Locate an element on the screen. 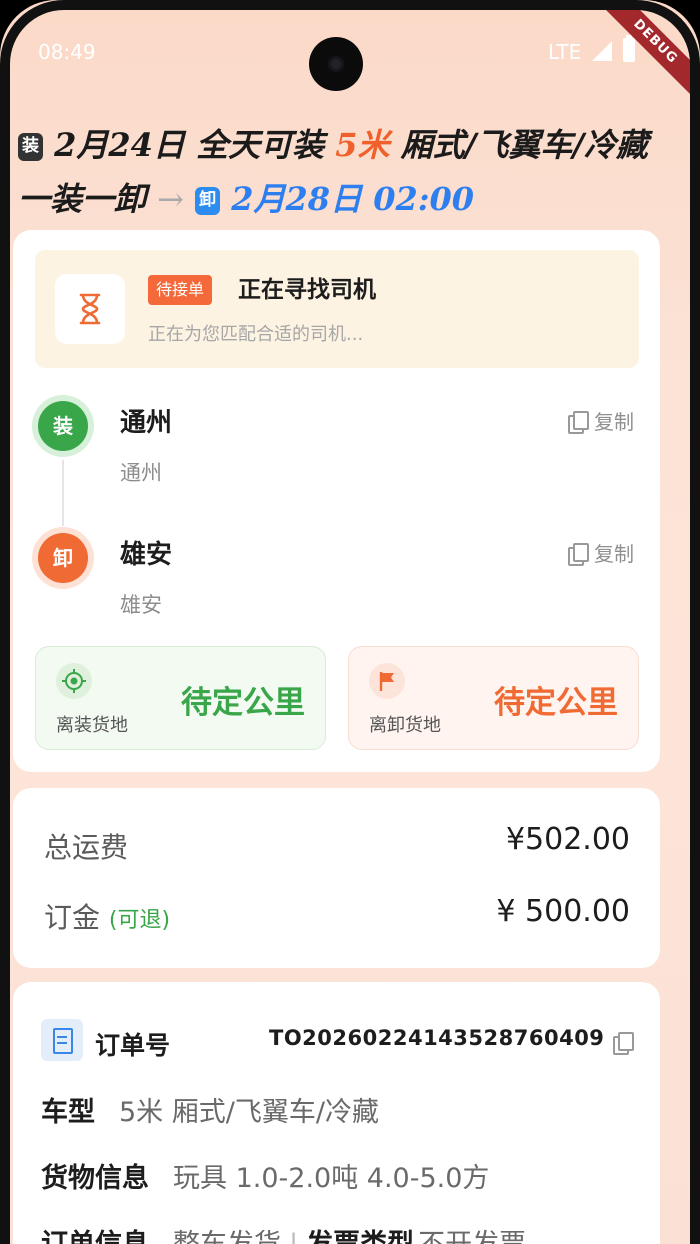 The height and width of the screenshot is (1244, 700). order-info-key: 订单信息 is located at coordinates (95, 1236).